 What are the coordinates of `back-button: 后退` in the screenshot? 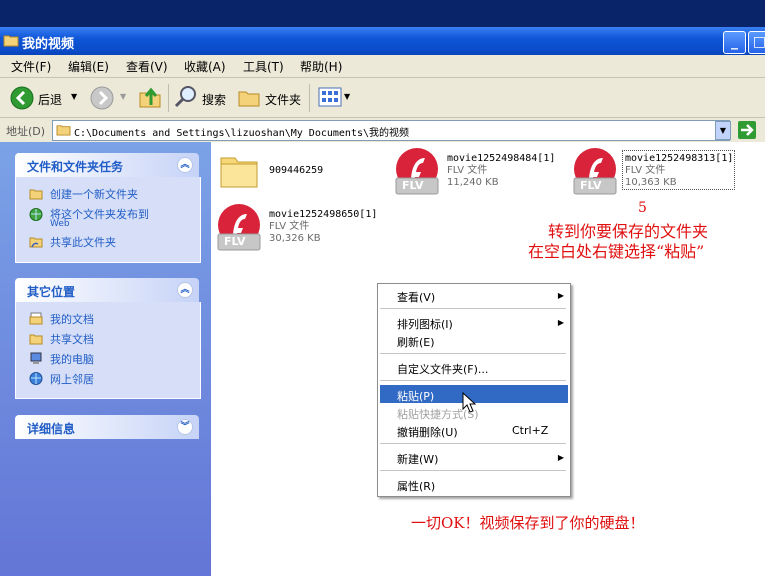 It's located at (50, 99).